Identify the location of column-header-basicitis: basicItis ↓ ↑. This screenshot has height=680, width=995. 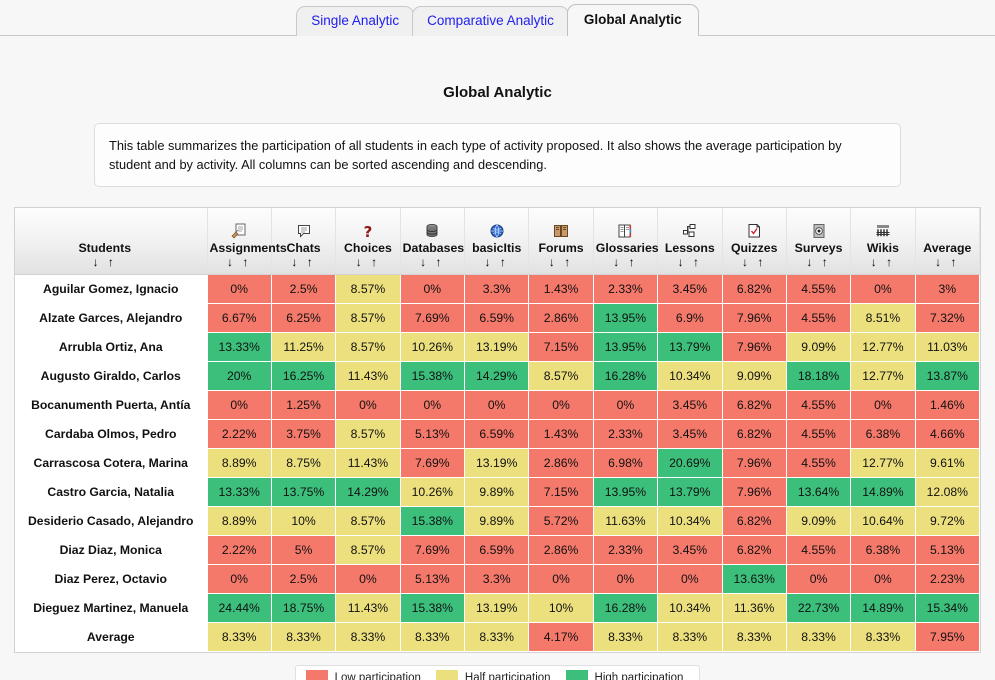
(497, 241).